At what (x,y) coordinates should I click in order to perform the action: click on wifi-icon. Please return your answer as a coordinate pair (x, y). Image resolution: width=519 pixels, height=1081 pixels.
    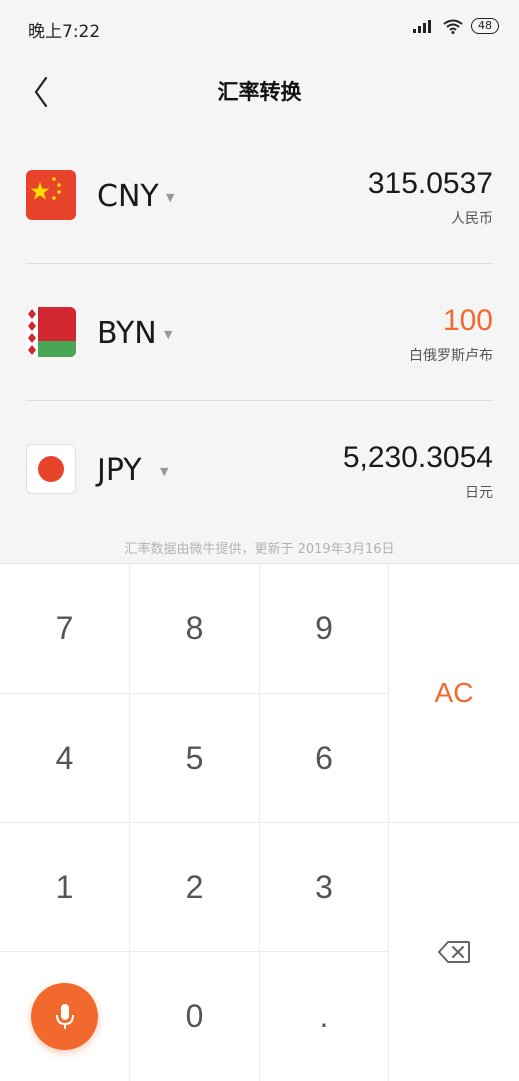
    Looking at the image, I should click on (453, 26).